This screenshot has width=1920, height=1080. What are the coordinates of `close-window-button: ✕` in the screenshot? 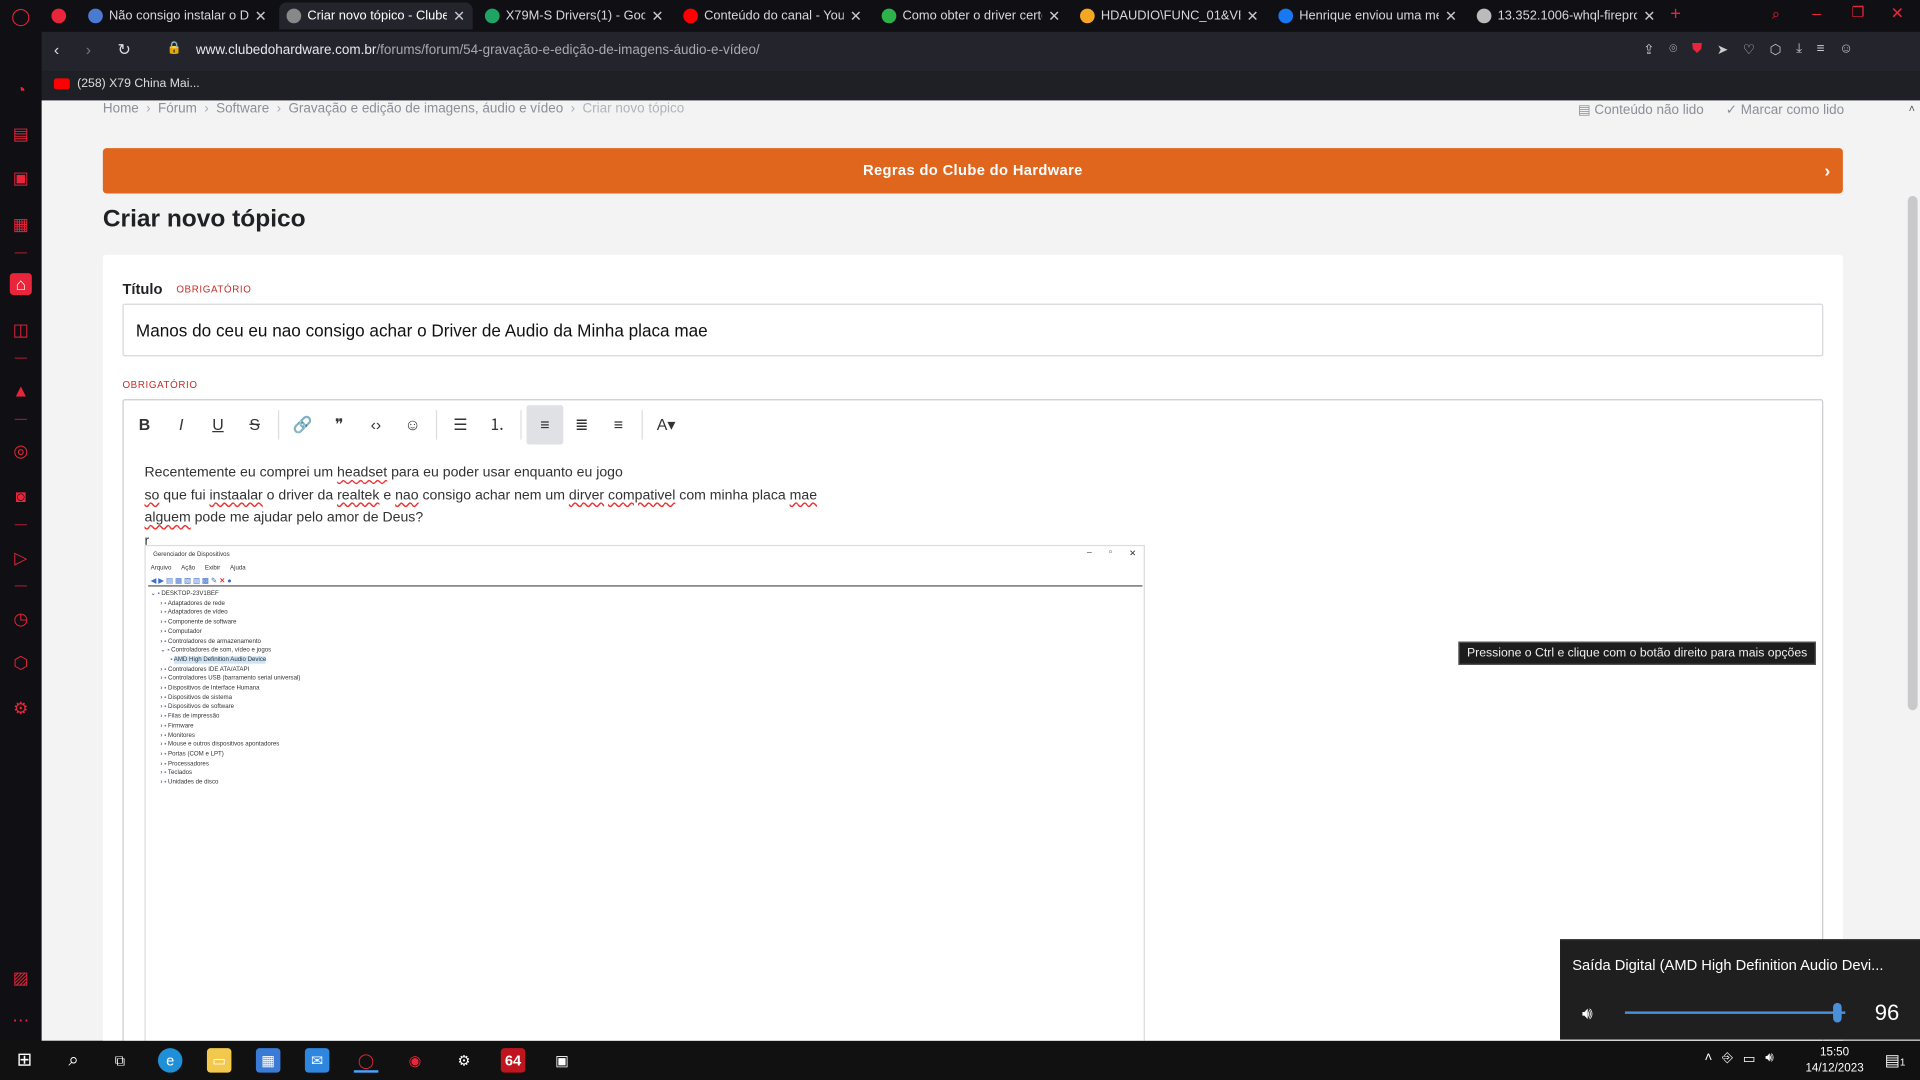 It's located at (1897, 14).